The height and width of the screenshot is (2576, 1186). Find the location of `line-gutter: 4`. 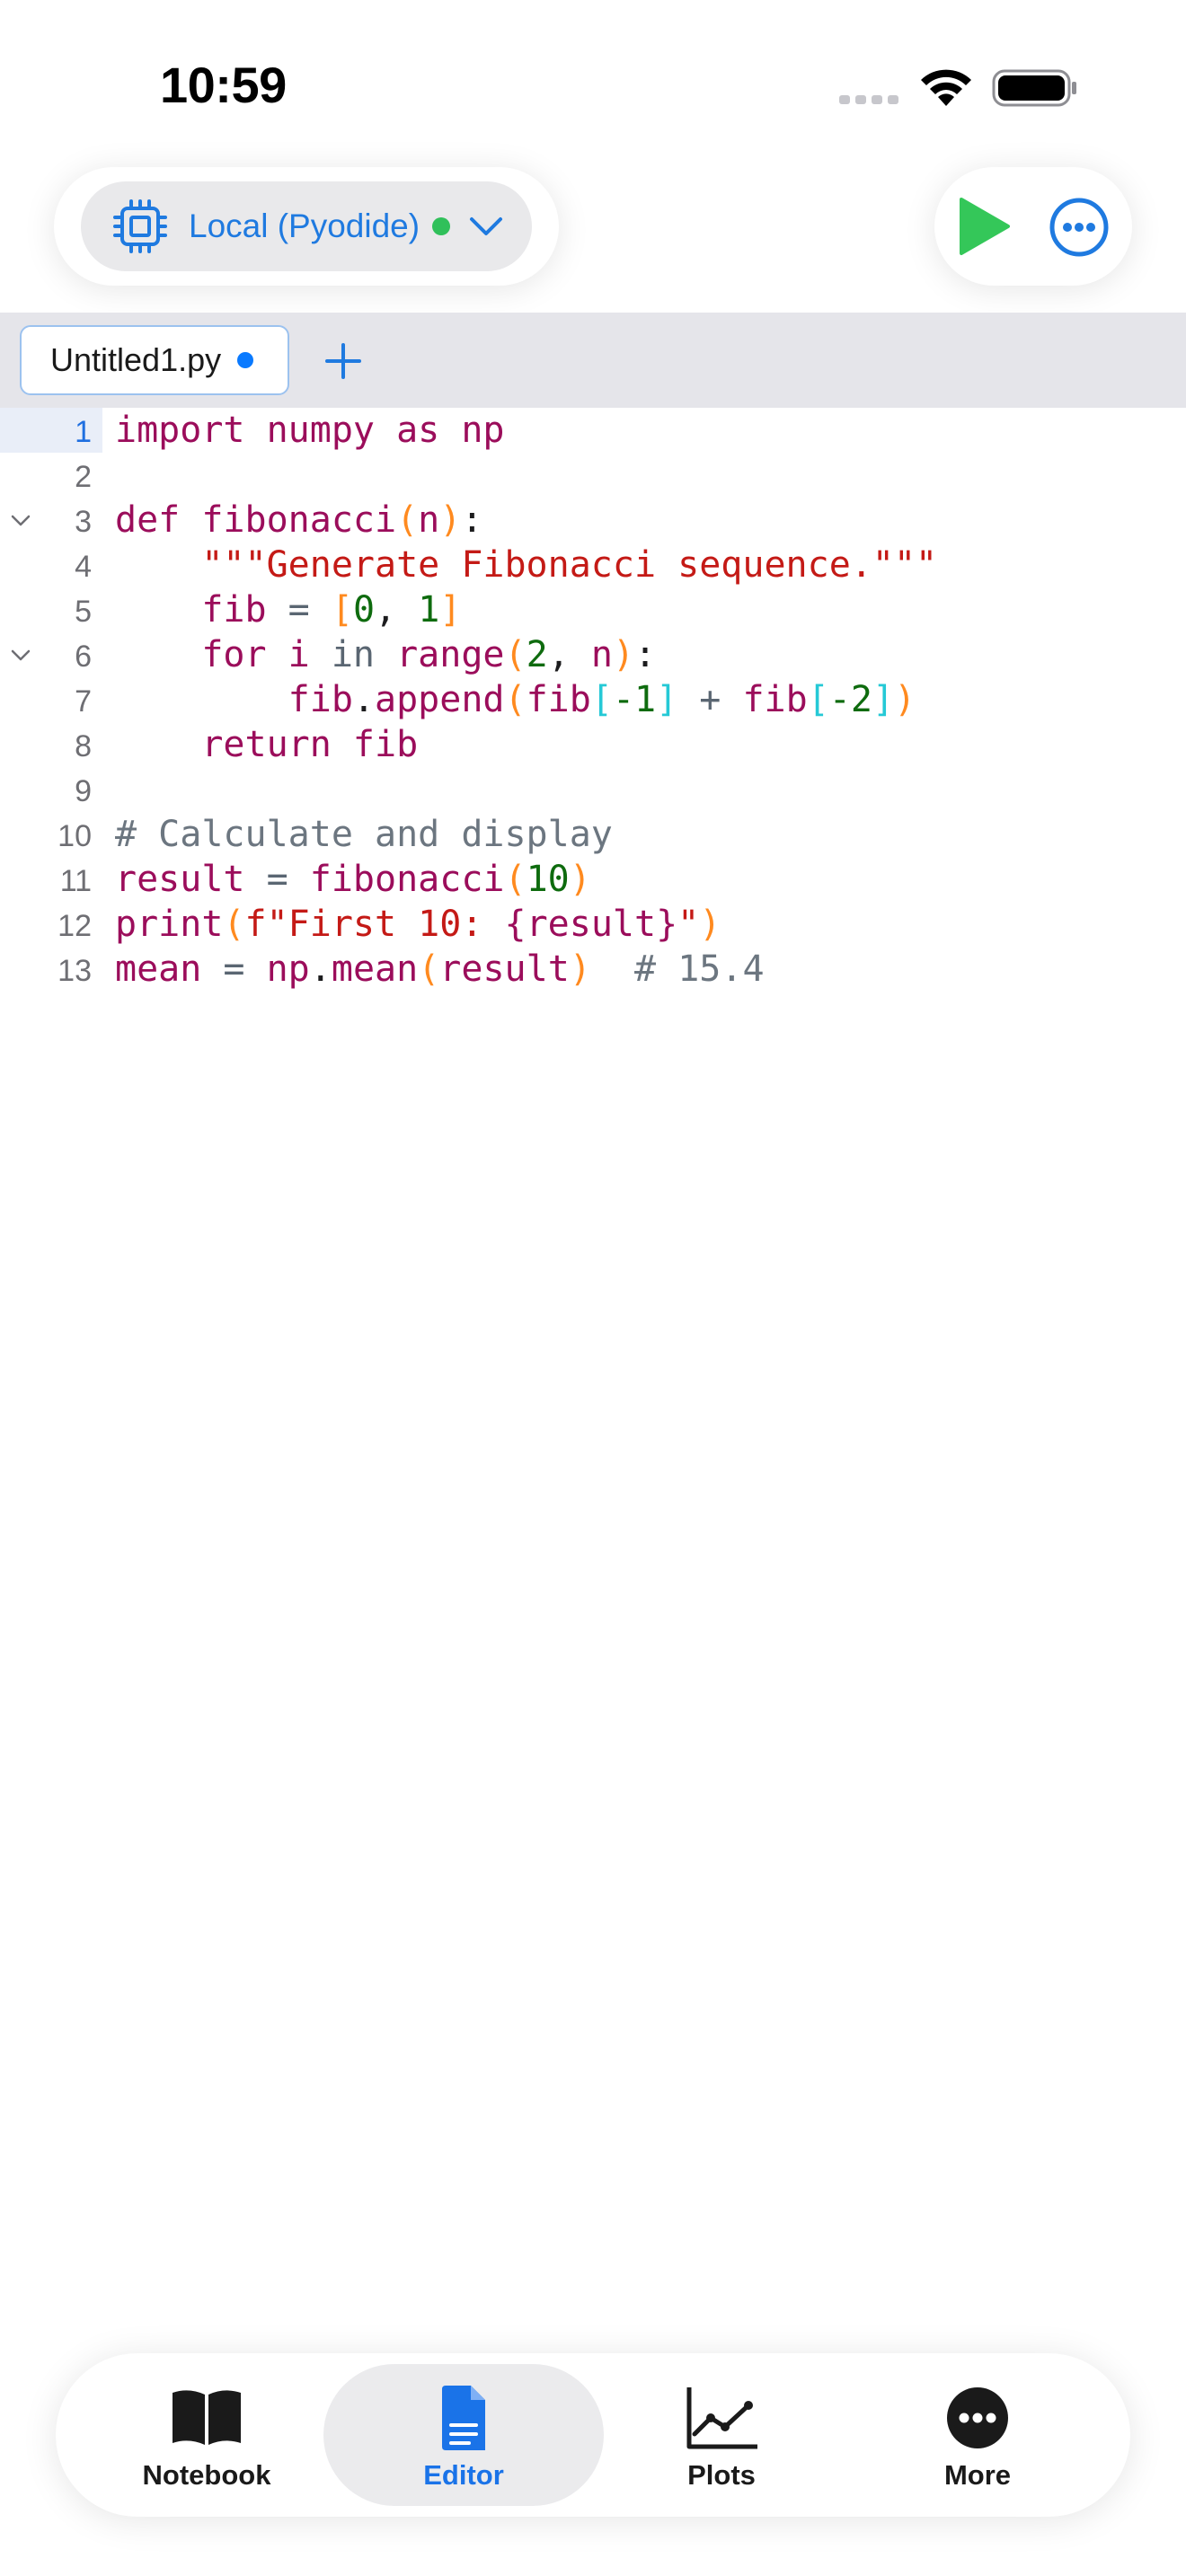

line-gutter: 4 is located at coordinates (51, 565).